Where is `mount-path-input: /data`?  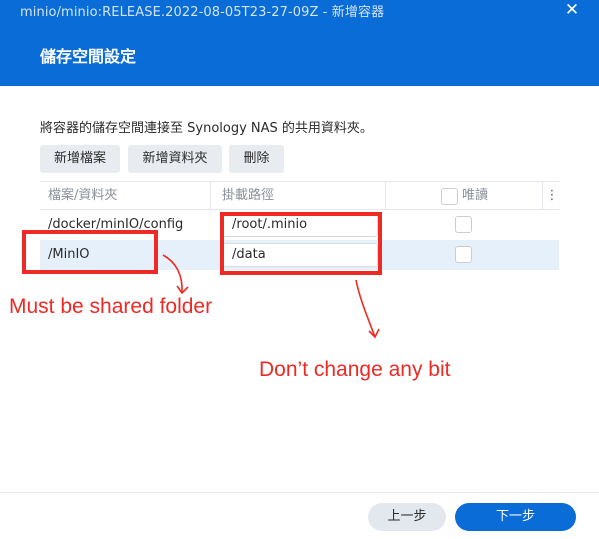 mount-path-input: /data is located at coordinates (300, 255).